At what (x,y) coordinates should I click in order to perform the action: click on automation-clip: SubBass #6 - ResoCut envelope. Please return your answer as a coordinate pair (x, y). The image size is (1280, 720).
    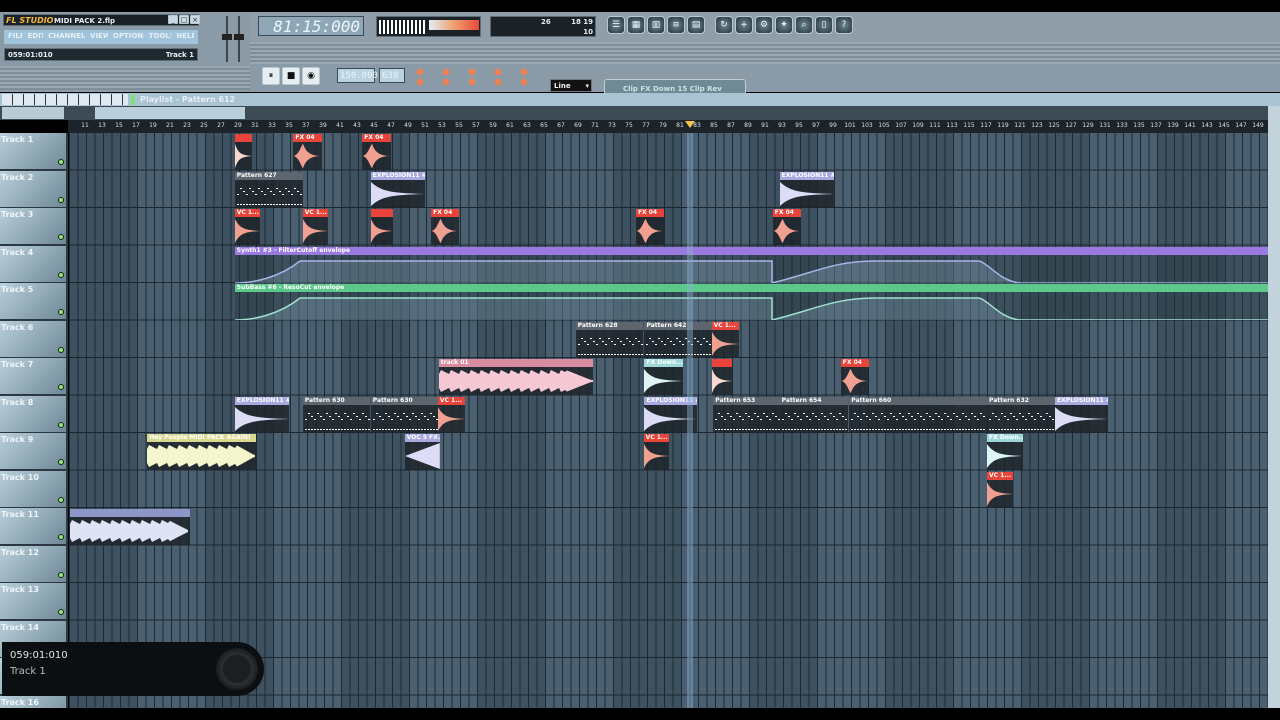
    Looking at the image, I should click on (751, 302).